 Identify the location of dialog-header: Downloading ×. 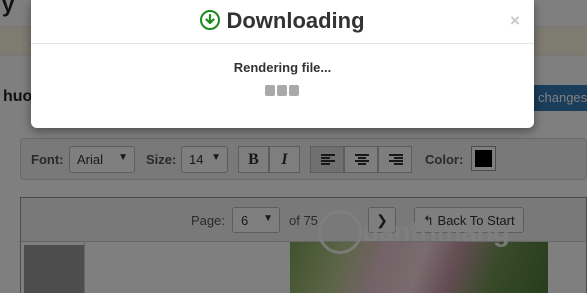
(282, 22).